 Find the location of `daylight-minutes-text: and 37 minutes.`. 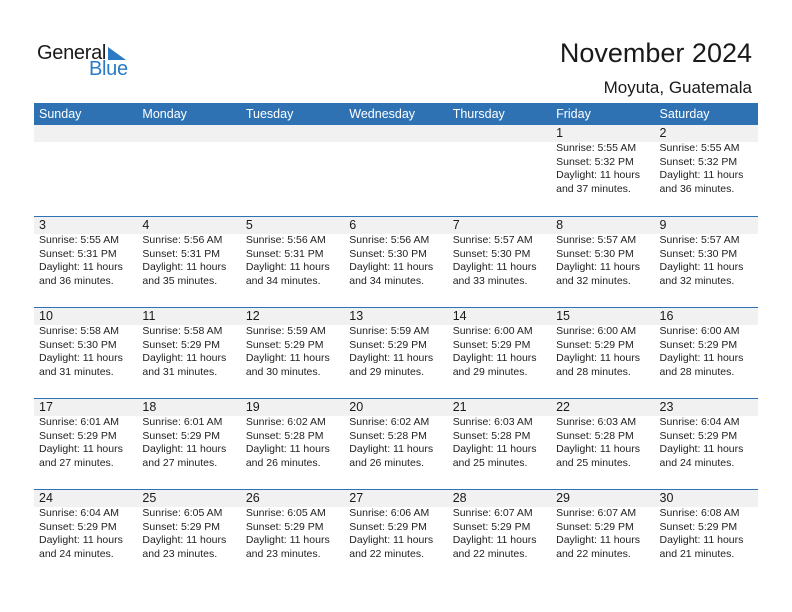

daylight-minutes-text: and 37 minutes. is located at coordinates (593, 188).